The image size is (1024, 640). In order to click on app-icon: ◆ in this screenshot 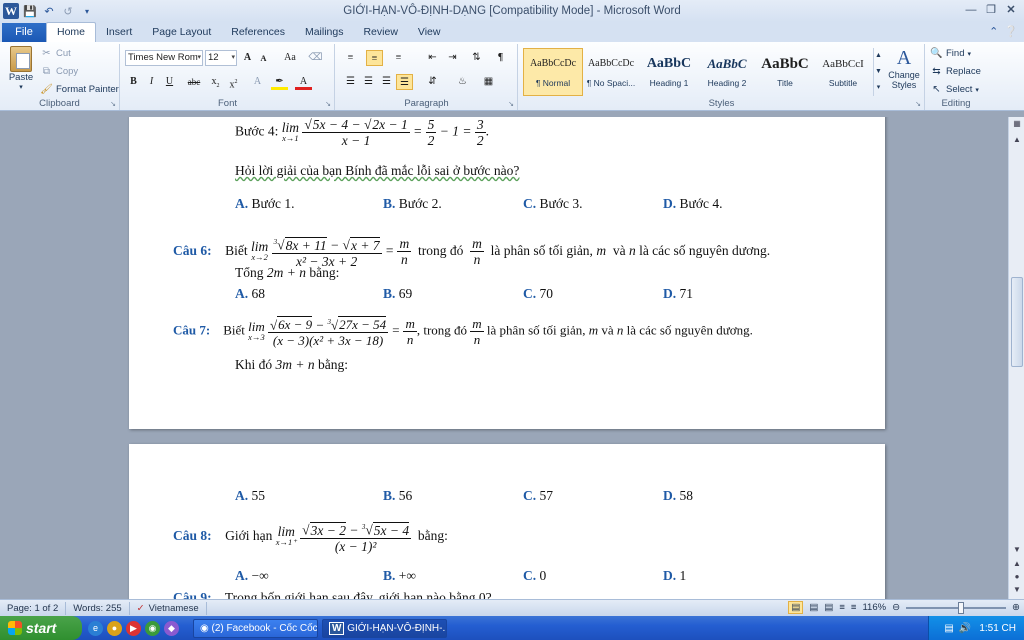, I will do `click(171, 628)`.